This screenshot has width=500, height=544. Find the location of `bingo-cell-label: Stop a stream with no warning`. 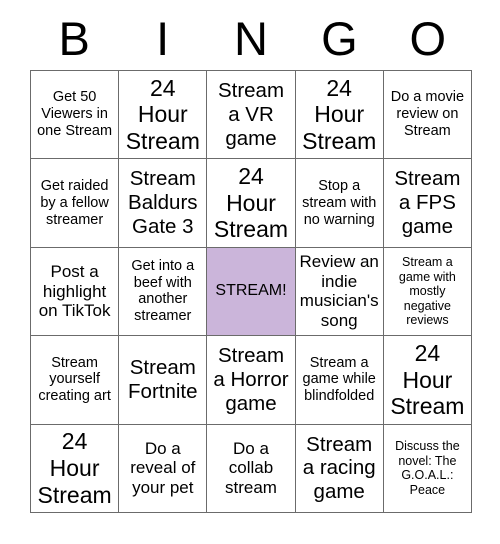

bingo-cell-label: Stop a stream with no warning is located at coordinates (339, 202).